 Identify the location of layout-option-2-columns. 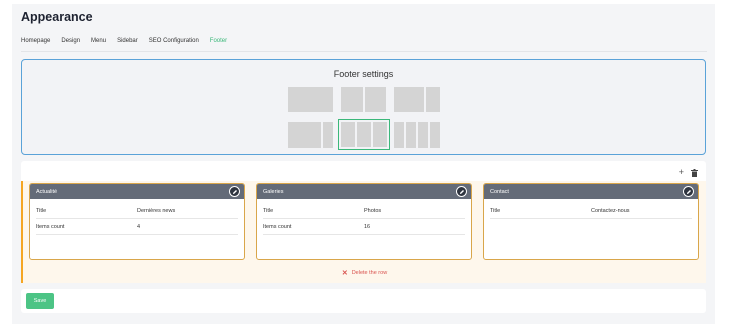
(363, 99).